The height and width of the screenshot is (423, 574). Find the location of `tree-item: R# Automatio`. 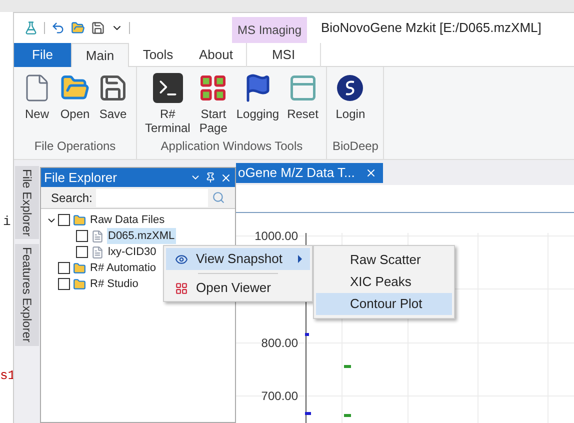

tree-item: R# Automatio is located at coordinates (123, 268).